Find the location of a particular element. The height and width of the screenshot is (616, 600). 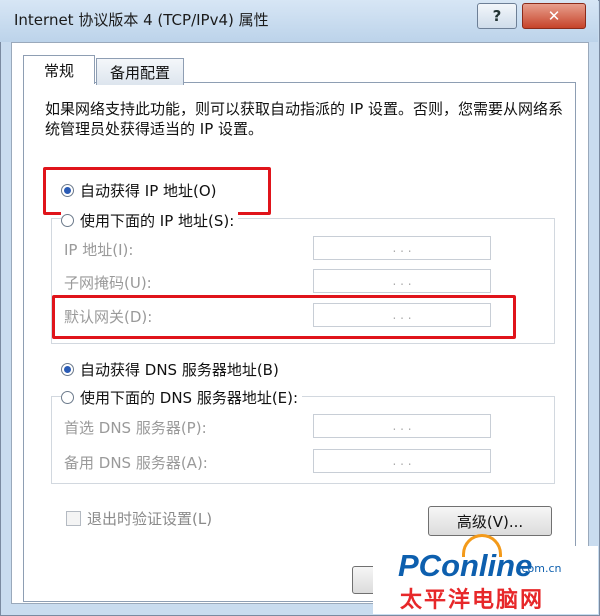

auto-dns-radio: 自动获得 DNS 服务器地址(B) is located at coordinates (170, 369).